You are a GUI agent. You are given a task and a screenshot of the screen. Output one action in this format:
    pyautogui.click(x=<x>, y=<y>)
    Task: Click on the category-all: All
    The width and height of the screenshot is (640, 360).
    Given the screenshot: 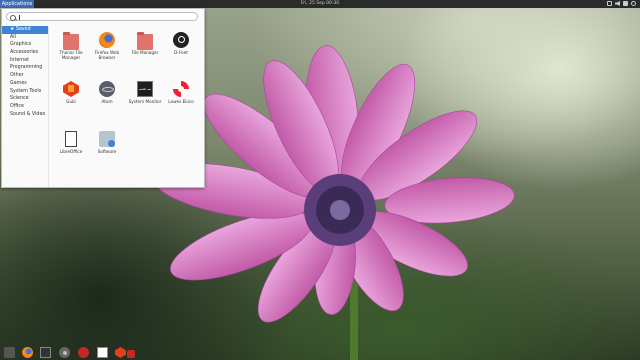 What is the action you would take?
    pyautogui.click(x=25, y=38)
    